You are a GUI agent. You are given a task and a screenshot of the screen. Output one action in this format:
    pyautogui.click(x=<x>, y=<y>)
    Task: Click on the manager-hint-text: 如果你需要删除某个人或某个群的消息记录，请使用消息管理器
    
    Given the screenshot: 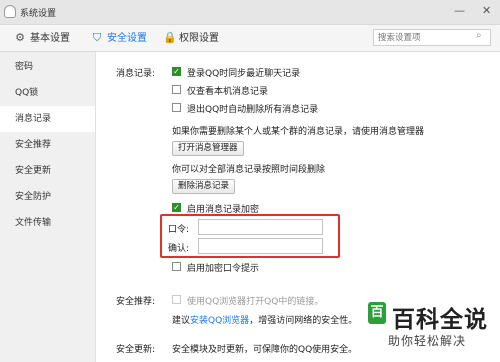 What is the action you would take?
    pyautogui.click(x=298, y=132)
    